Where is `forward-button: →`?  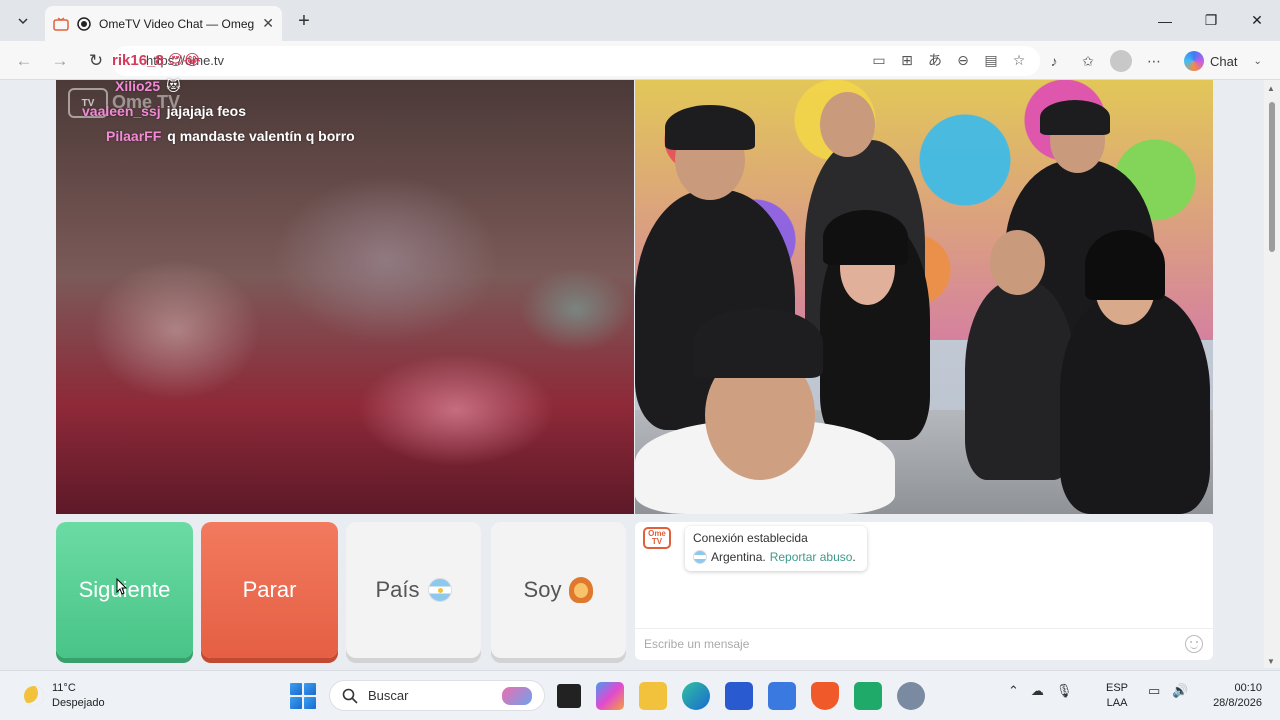 forward-button: → is located at coordinates (60, 61).